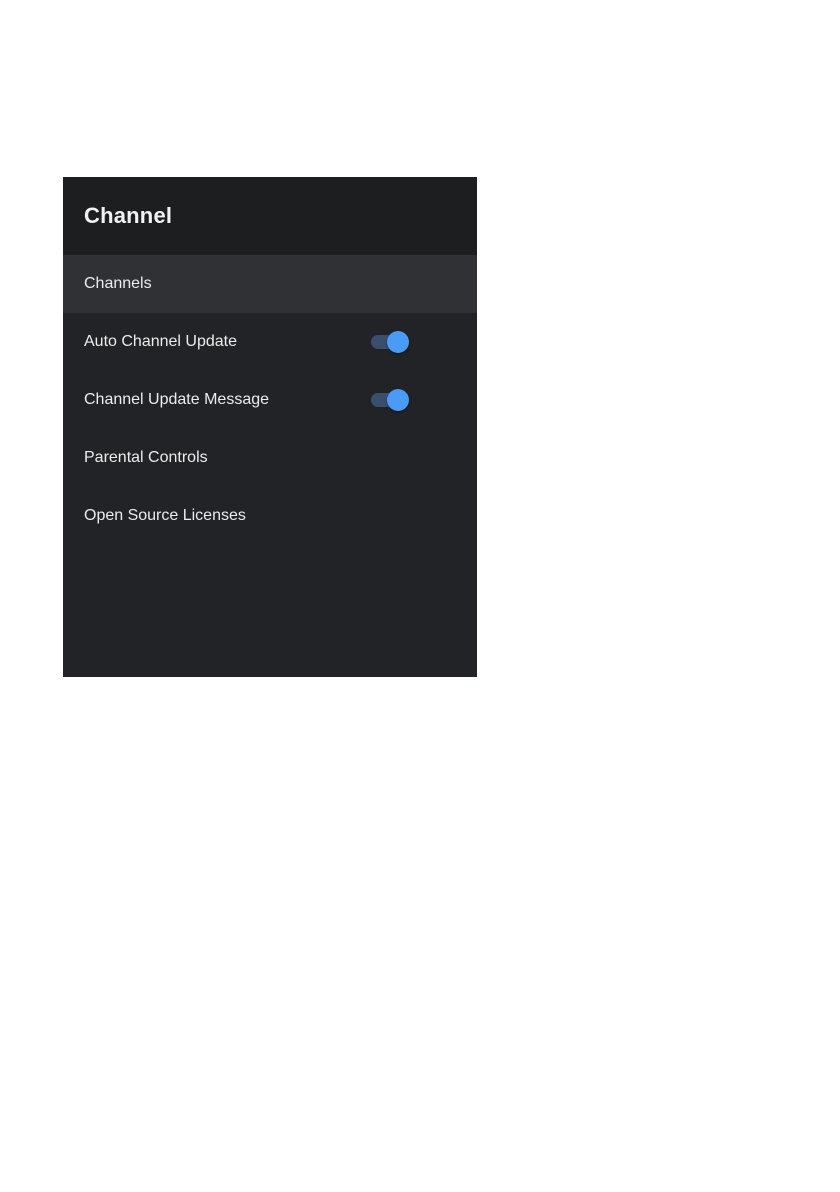 This screenshot has width=840, height=1192. I want to click on panel-header: Channel, so click(270, 216).